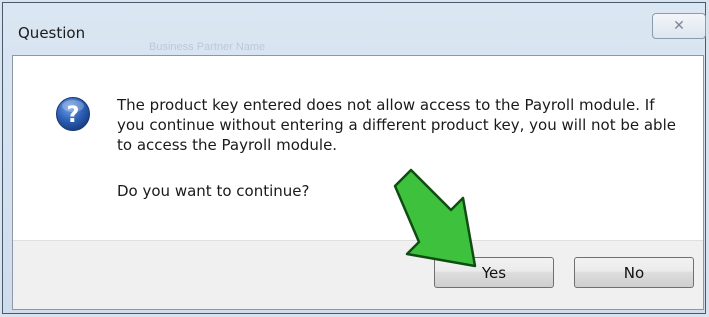 The height and width of the screenshot is (317, 709). Describe the element at coordinates (634, 272) in the screenshot. I see `no-button: No` at that location.